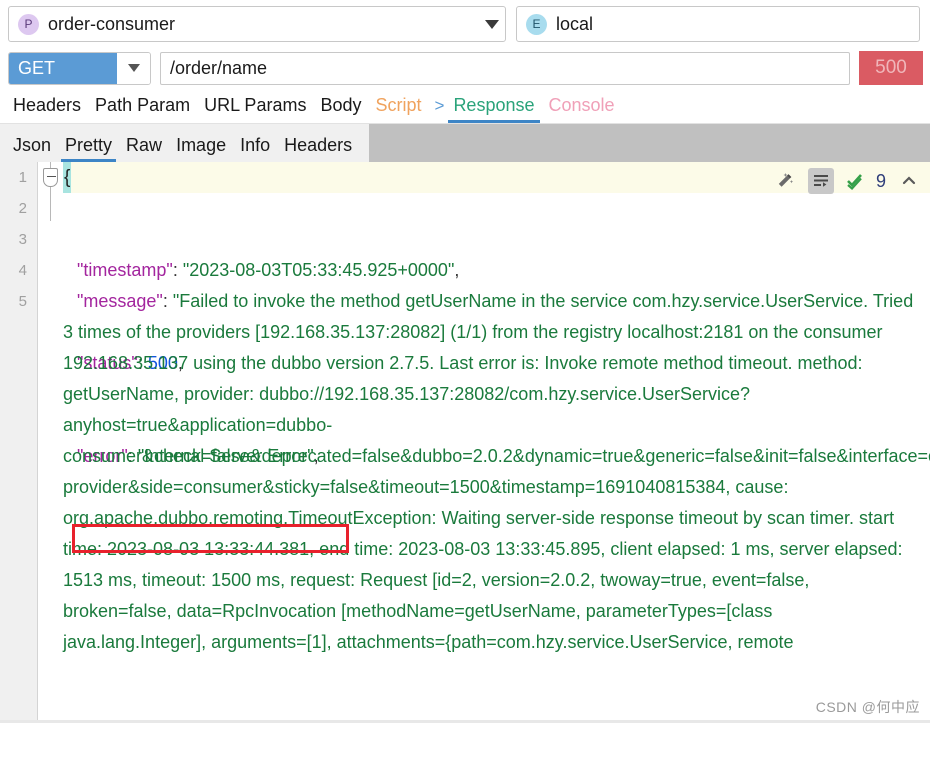 This screenshot has width=930, height=772. Describe the element at coordinates (255, 109) in the screenshot. I see `tab-url-params: URL Params` at that location.